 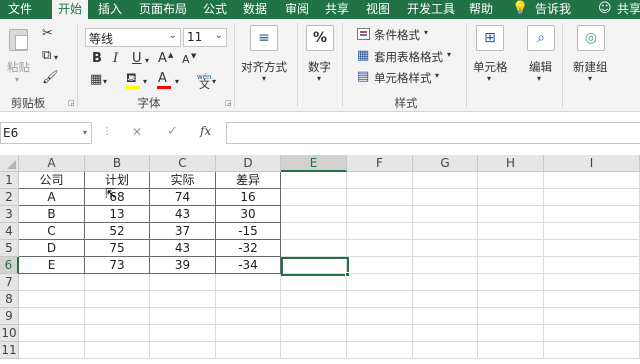 I want to click on cell-f5, so click(x=380, y=248).